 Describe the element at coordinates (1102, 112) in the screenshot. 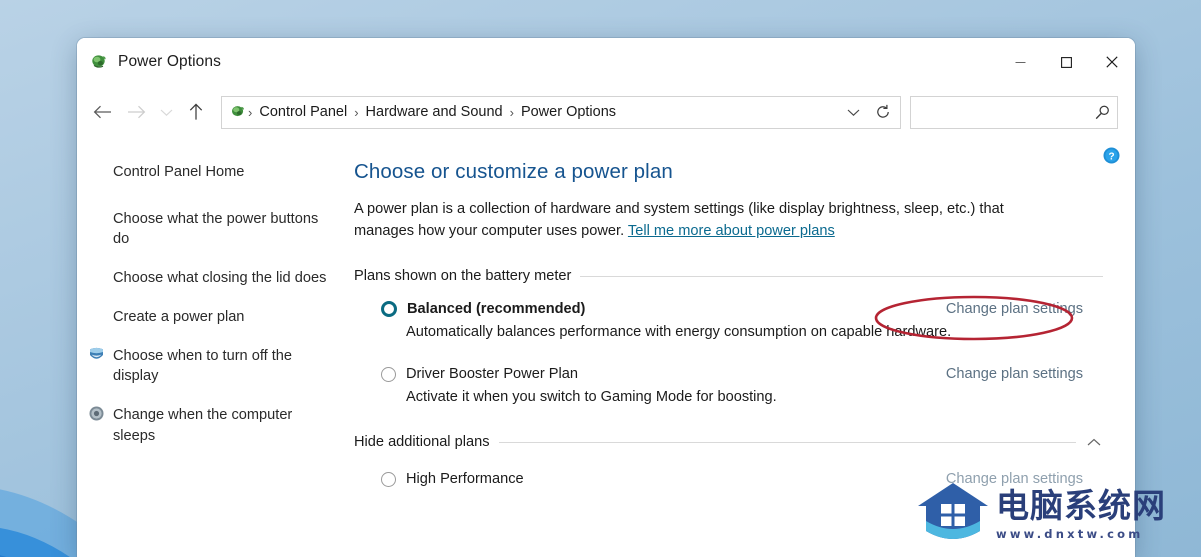

I see `search-icon` at that location.